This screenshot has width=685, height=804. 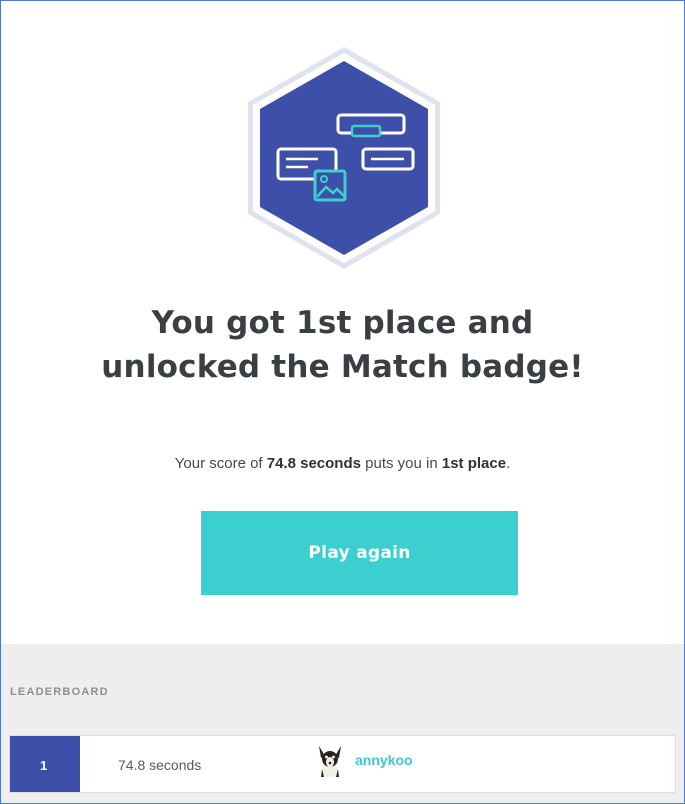 I want to click on headline-line-1: You got 1st place and, so click(x=342, y=323).